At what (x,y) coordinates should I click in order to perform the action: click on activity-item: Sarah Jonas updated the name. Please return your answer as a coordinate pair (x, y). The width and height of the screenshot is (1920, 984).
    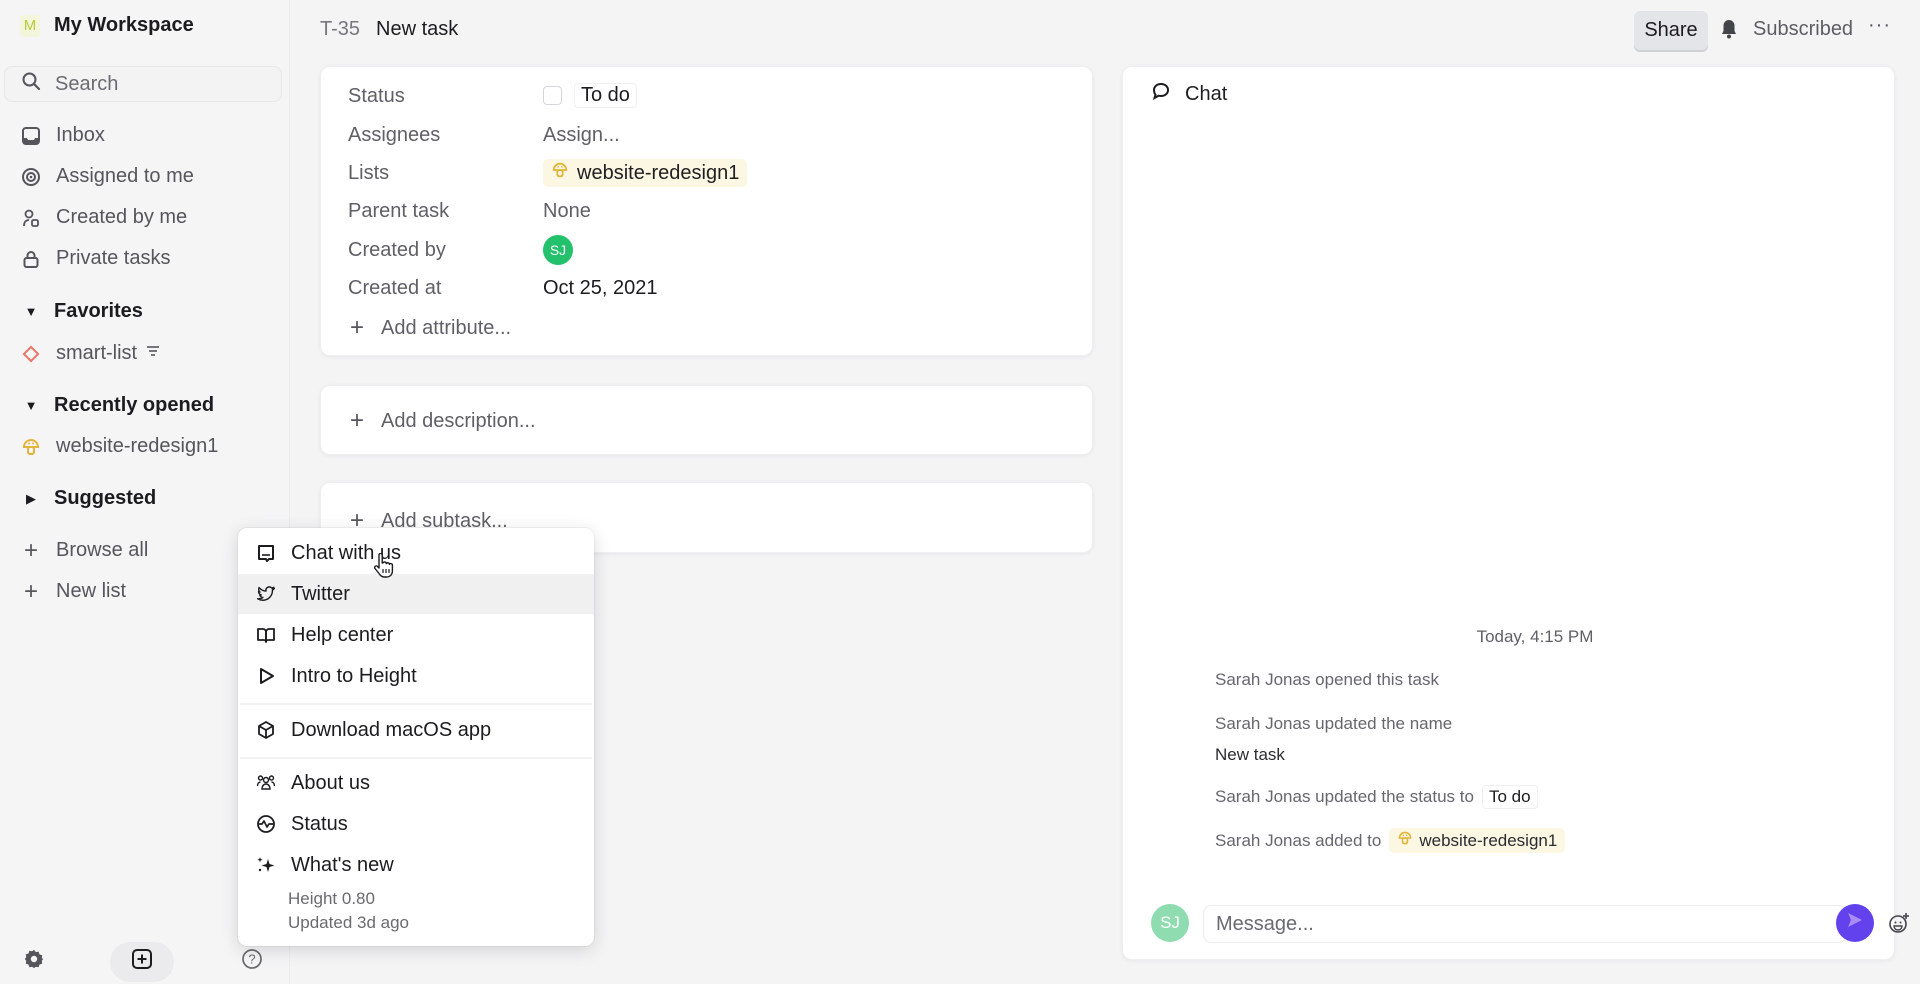
    Looking at the image, I should click on (1333, 724).